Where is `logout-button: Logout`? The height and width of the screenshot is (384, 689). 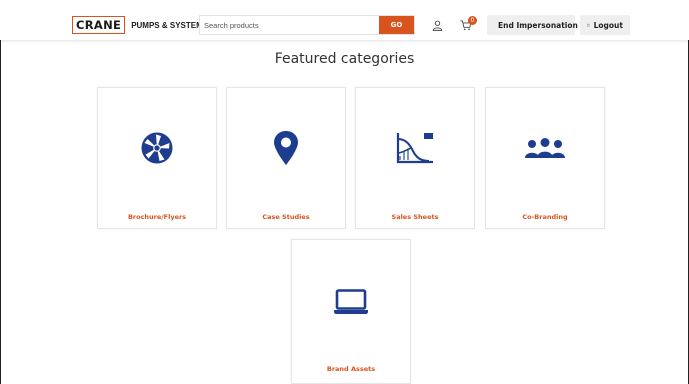 logout-button: Logout is located at coordinates (605, 25).